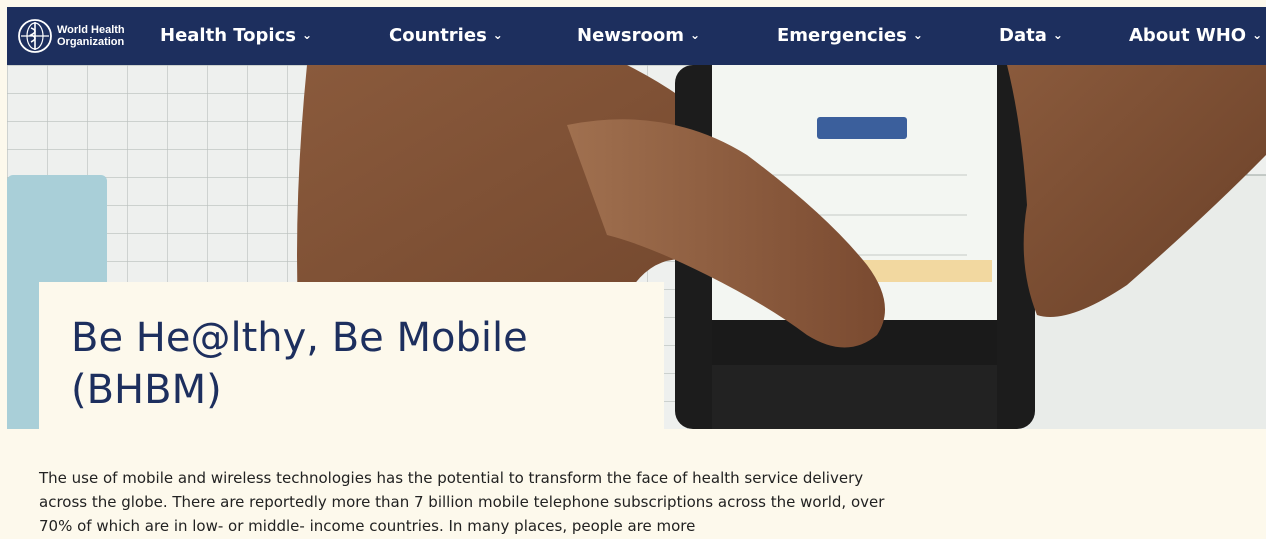 This screenshot has width=1266, height=539. I want to click on nav-countries: Countries ⌄, so click(446, 35).